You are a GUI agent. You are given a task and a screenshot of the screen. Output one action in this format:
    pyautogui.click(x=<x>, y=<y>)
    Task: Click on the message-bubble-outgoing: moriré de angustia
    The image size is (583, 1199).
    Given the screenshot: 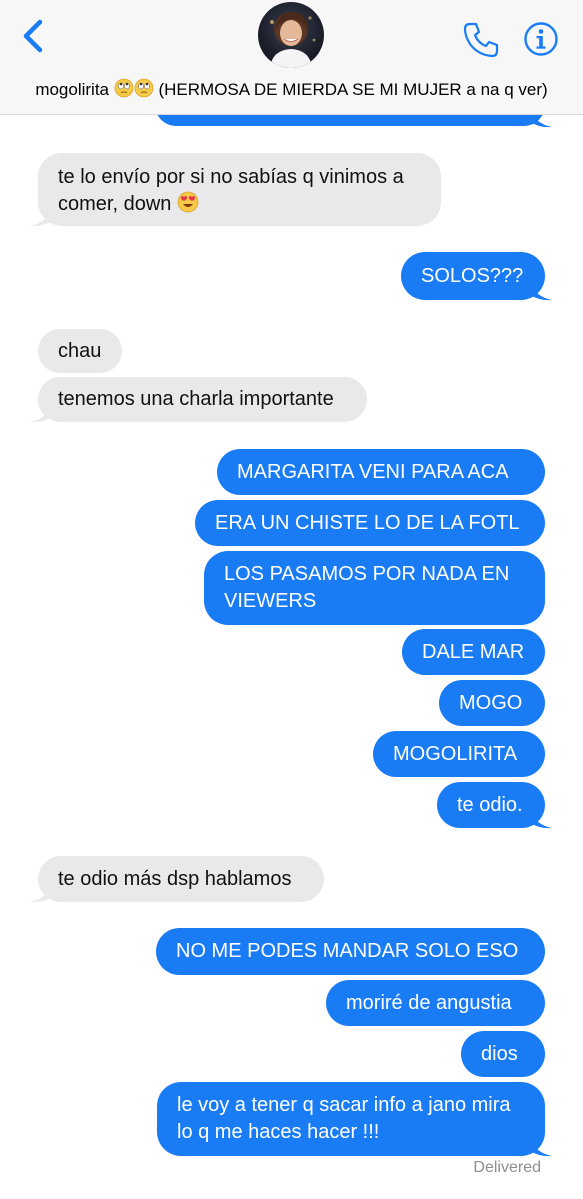 What is the action you would take?
    pyautogui.click(x=435, y=1003)
    